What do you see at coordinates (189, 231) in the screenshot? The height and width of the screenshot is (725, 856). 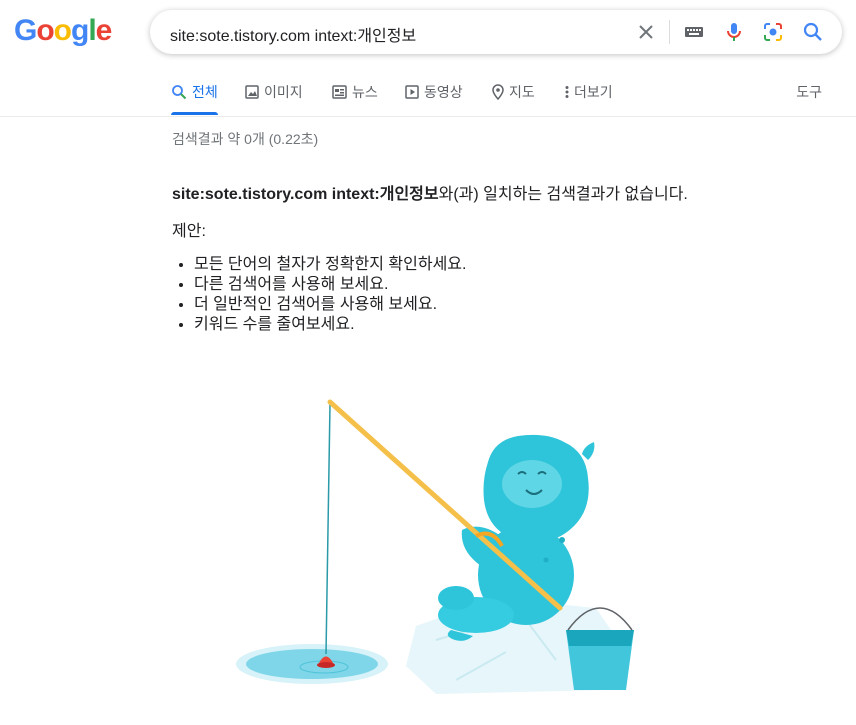 I see `suggestions-title: 제안:` at bounding box center [189, 231].